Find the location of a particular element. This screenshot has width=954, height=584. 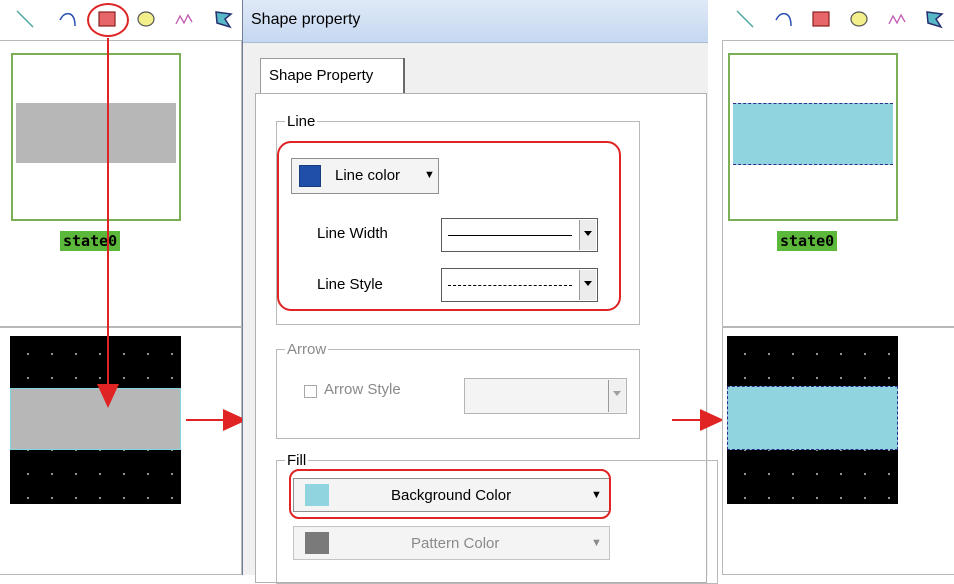

right-edit-panel is located at coordinates (838, 451).